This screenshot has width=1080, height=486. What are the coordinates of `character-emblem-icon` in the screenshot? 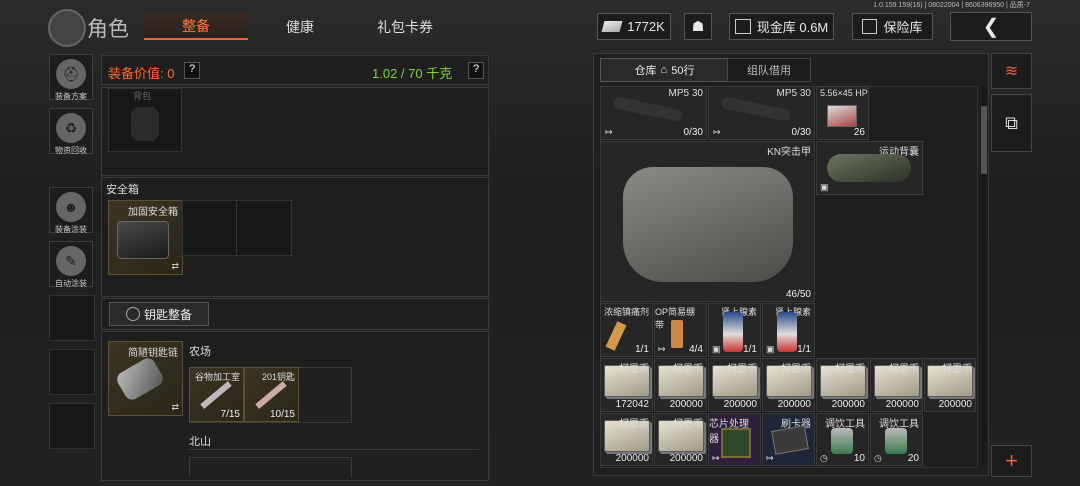 It's located at (67, 28).